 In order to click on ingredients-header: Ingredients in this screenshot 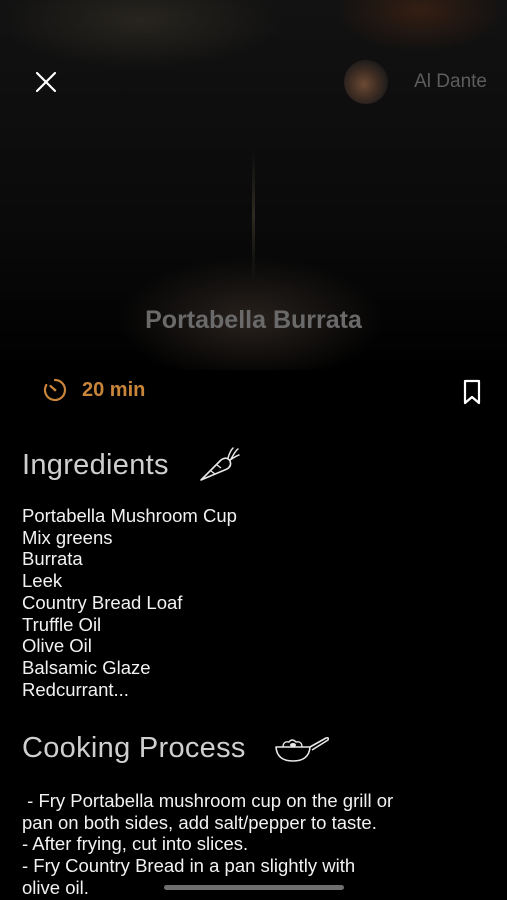, I will do `click(131, 465)`.